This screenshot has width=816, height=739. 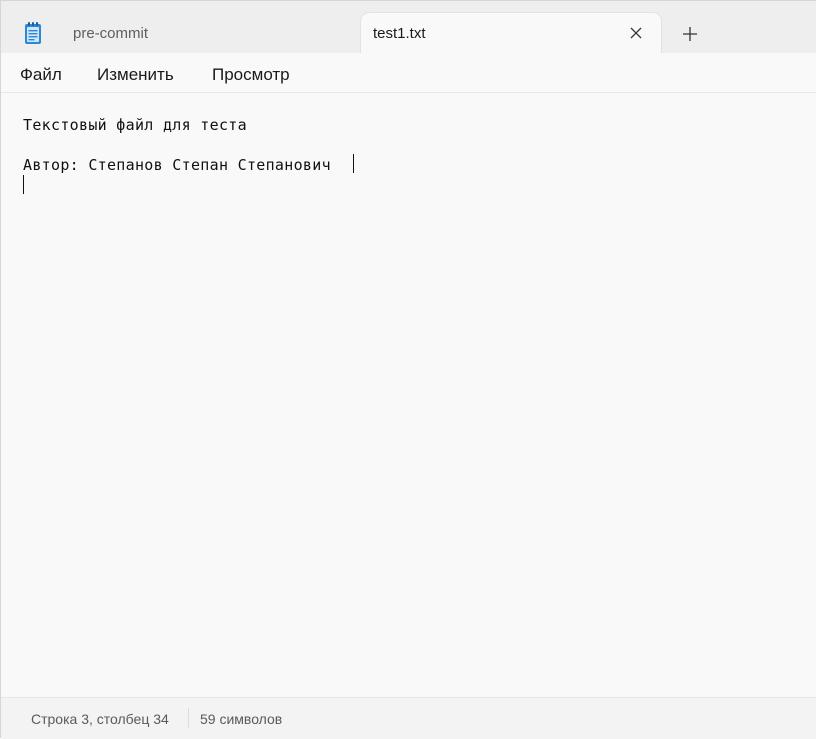 What do you see at coordinates (177, 165) in the screenshot?
I see `editor-line-3: Автор: Степанов Степан Степанович` at bounding box center [177, 165].